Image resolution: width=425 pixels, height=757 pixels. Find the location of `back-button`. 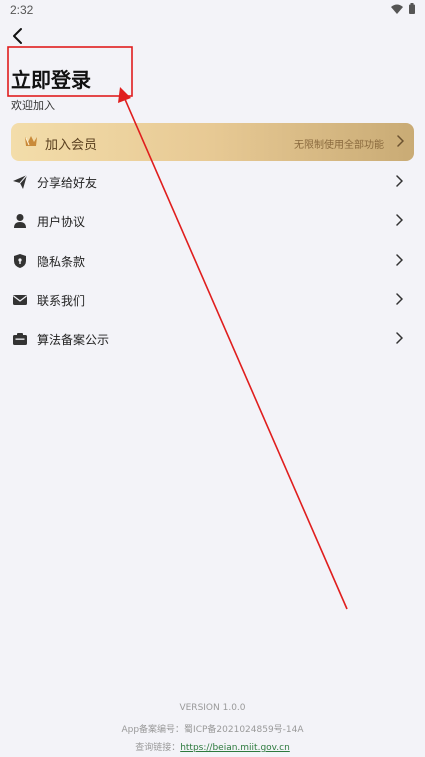

back-button is located at coordinates (18, 36).